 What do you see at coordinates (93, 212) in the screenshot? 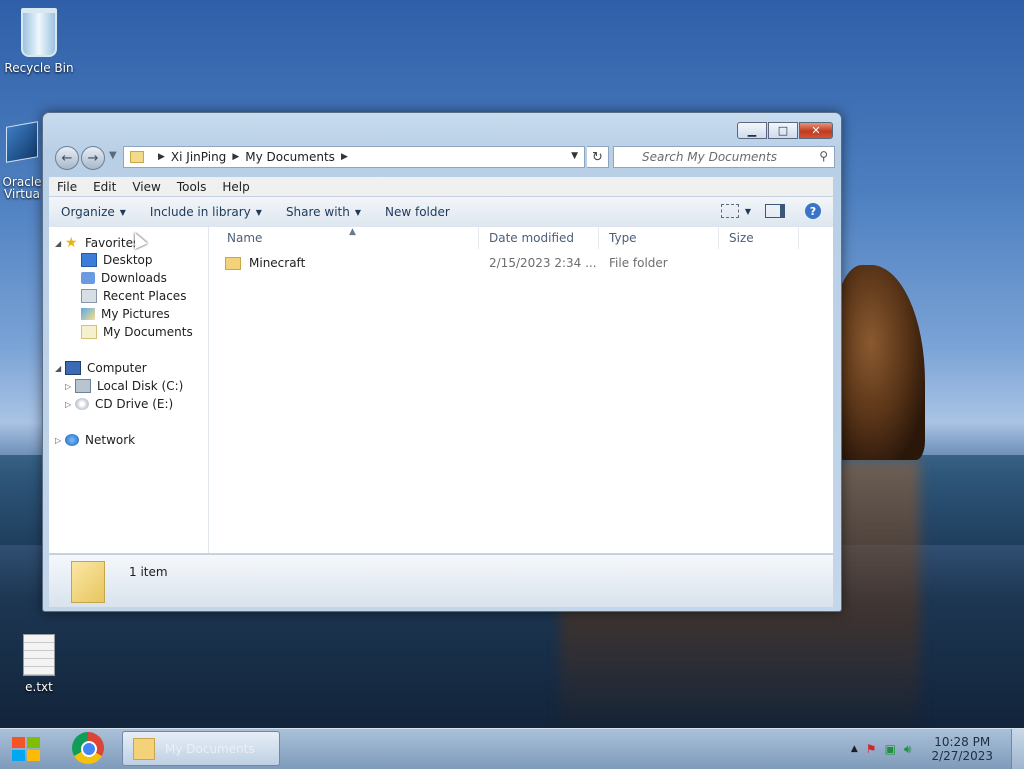
I see `organize-button: Organize ▼` at bounding box center [93, 212].